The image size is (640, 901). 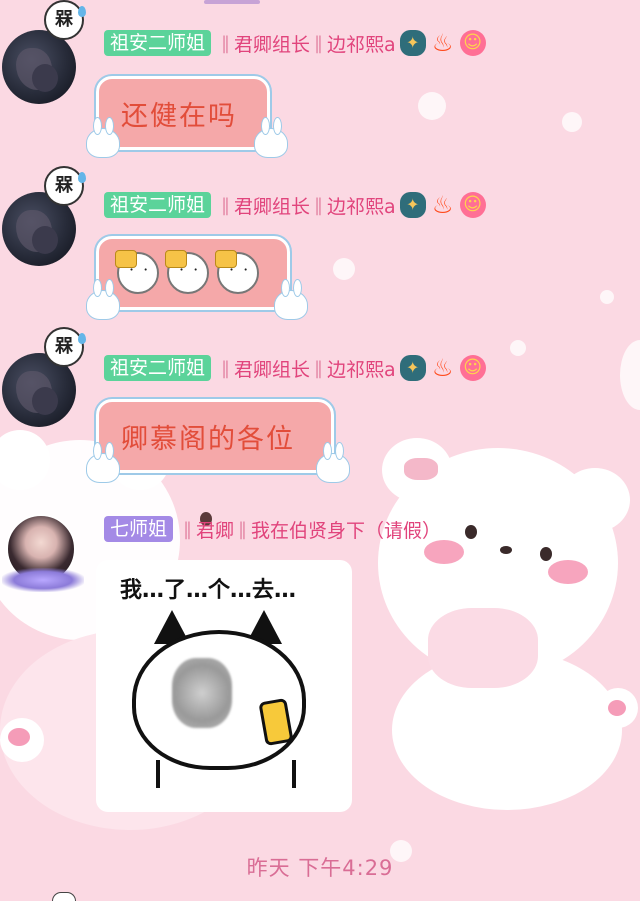 I want to click on message-text: 卿慕阁的各位, so click(x=208, y=439).